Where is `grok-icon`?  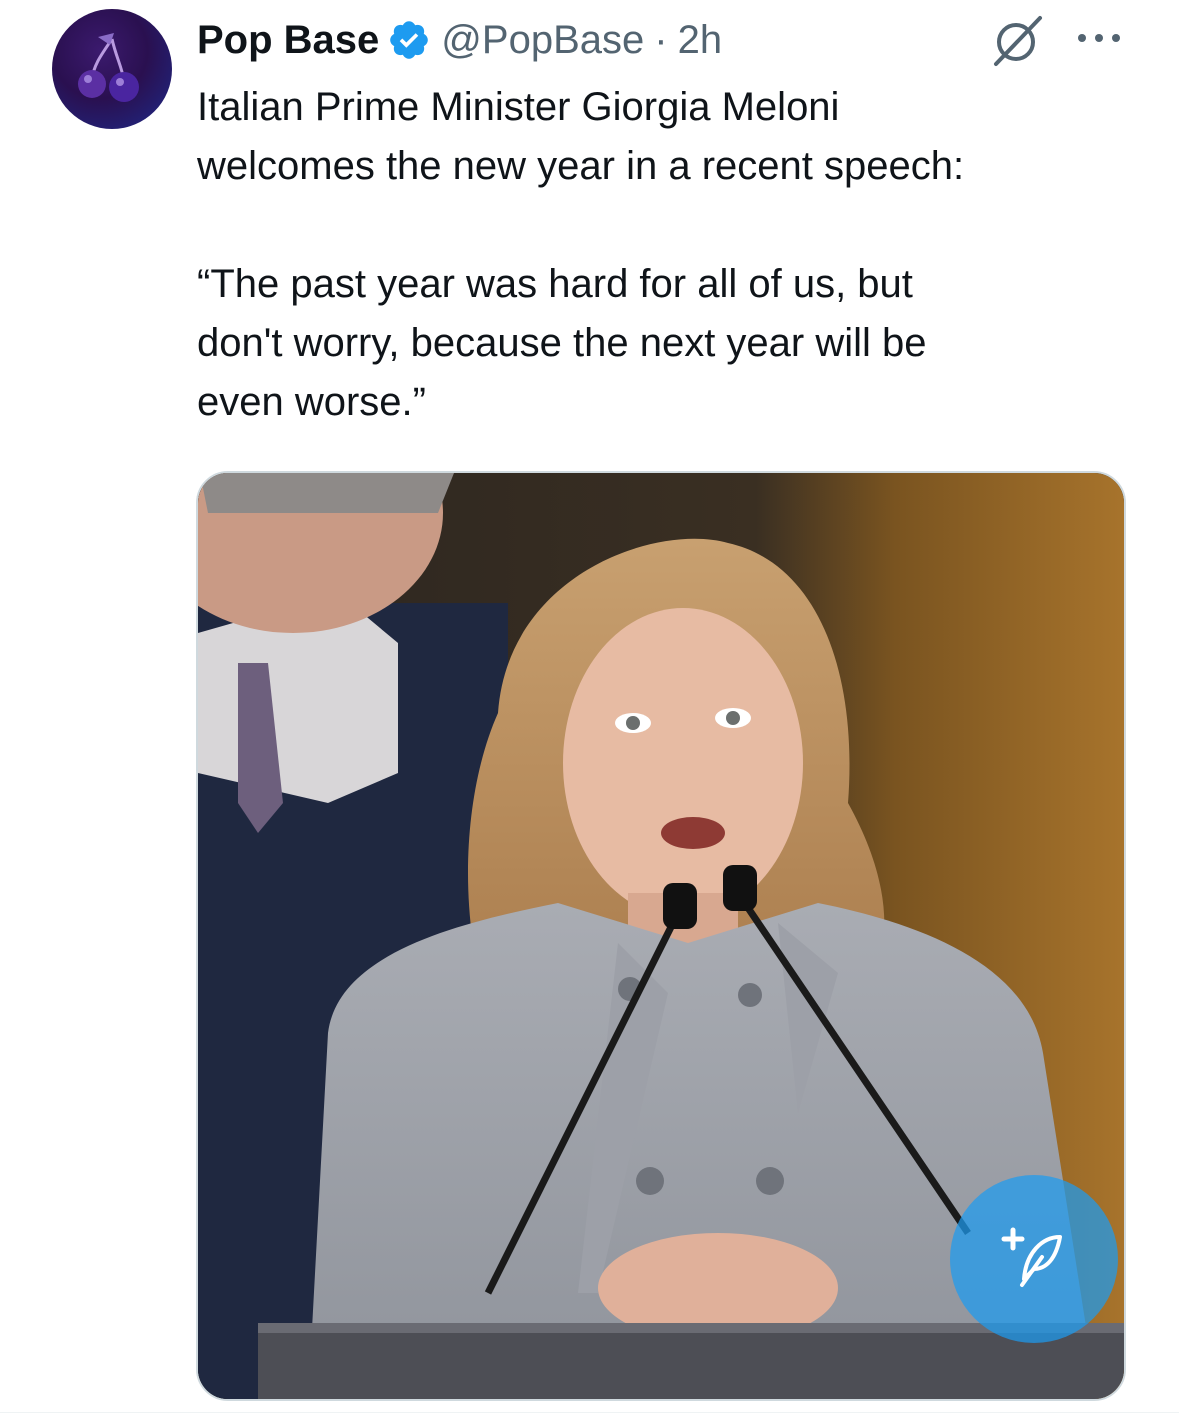 grok-icon is located at coordinates (1018, 40).